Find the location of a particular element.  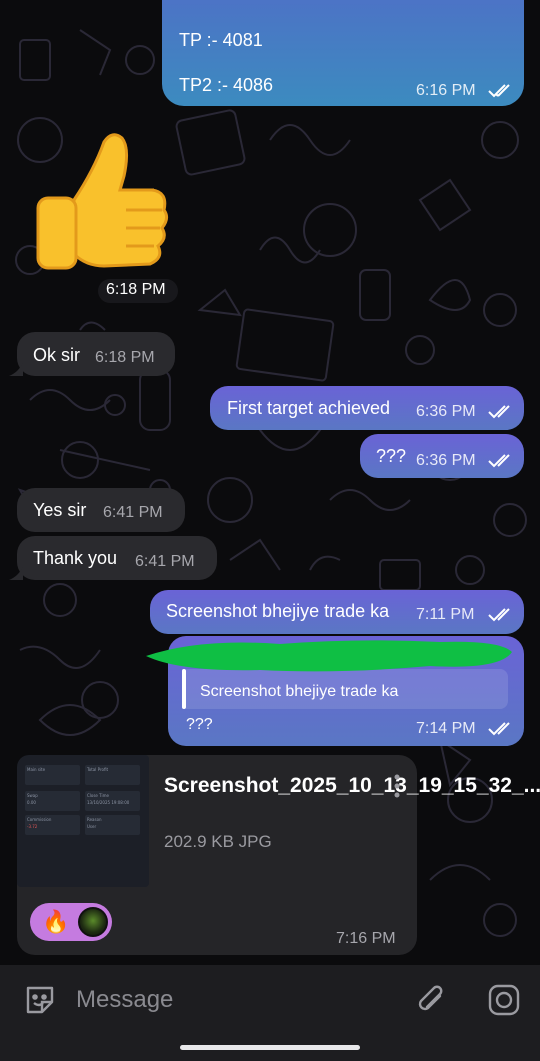

message-text: Ok sir is located at coordinates (56, 355).